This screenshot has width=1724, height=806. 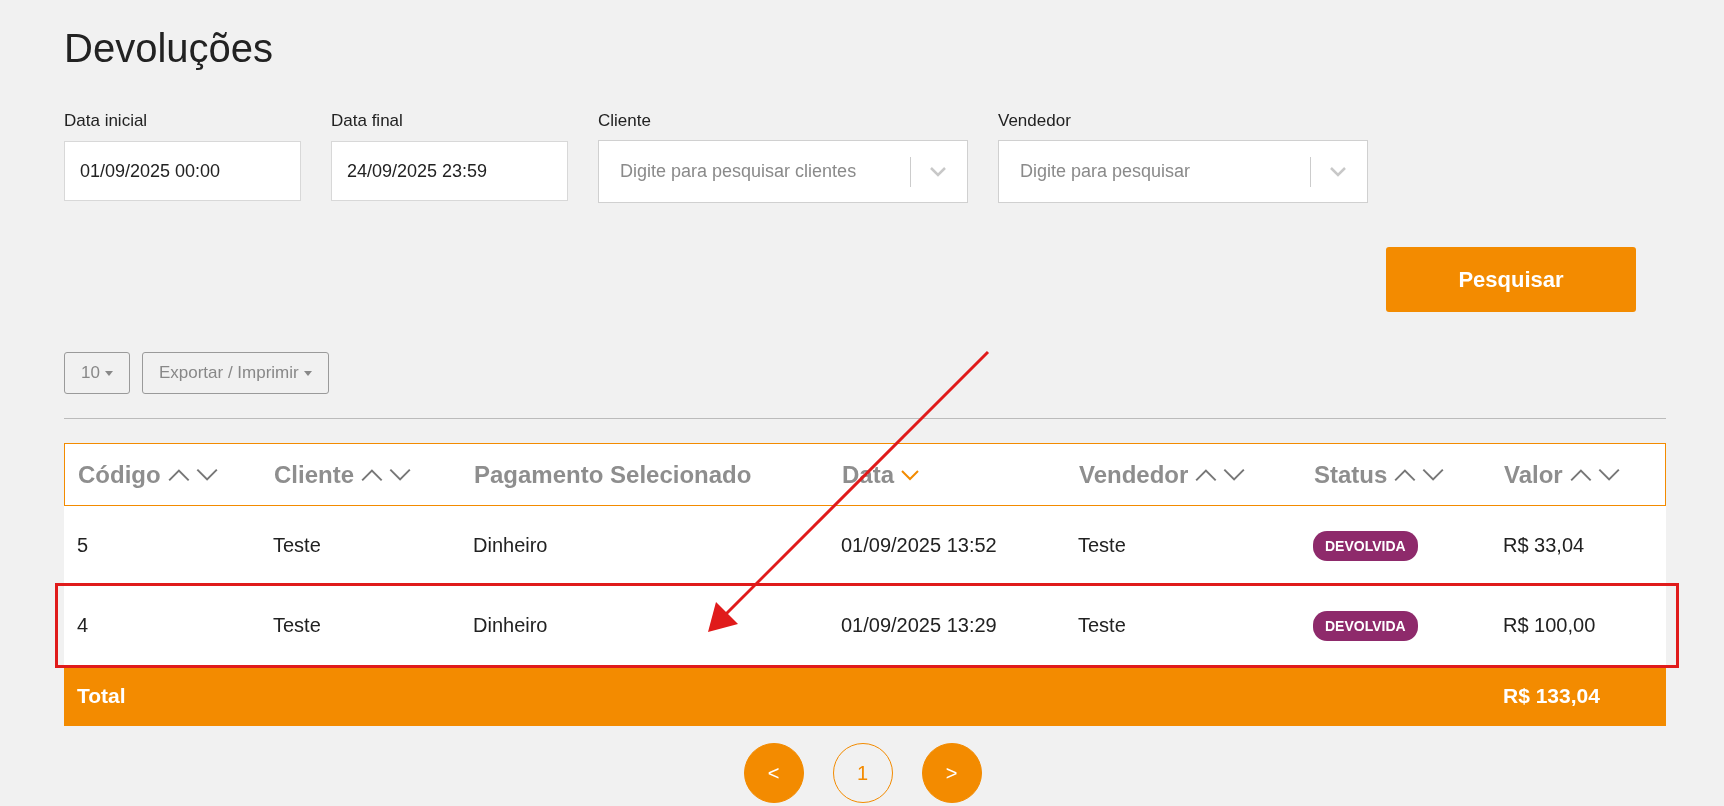 What do you see at coordinates (449, 171) in the screenshot?
I see `date-field: 24/09/2025 23:59` at bounding box center [449, 171].